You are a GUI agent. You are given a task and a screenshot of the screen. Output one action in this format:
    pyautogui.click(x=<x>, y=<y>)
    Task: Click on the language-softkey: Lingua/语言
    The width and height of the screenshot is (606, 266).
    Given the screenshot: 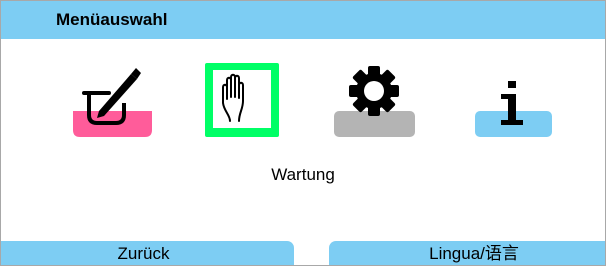 What is the action you would take?
    pyautogui.click(x=467, y=253)
    